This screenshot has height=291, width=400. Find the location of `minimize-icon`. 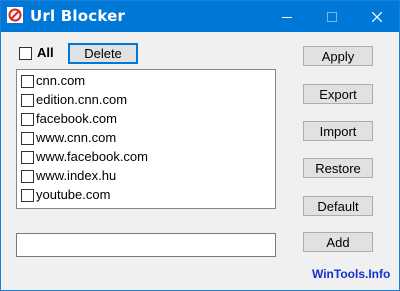

minimize-icon is located at coordinates (286, 17).